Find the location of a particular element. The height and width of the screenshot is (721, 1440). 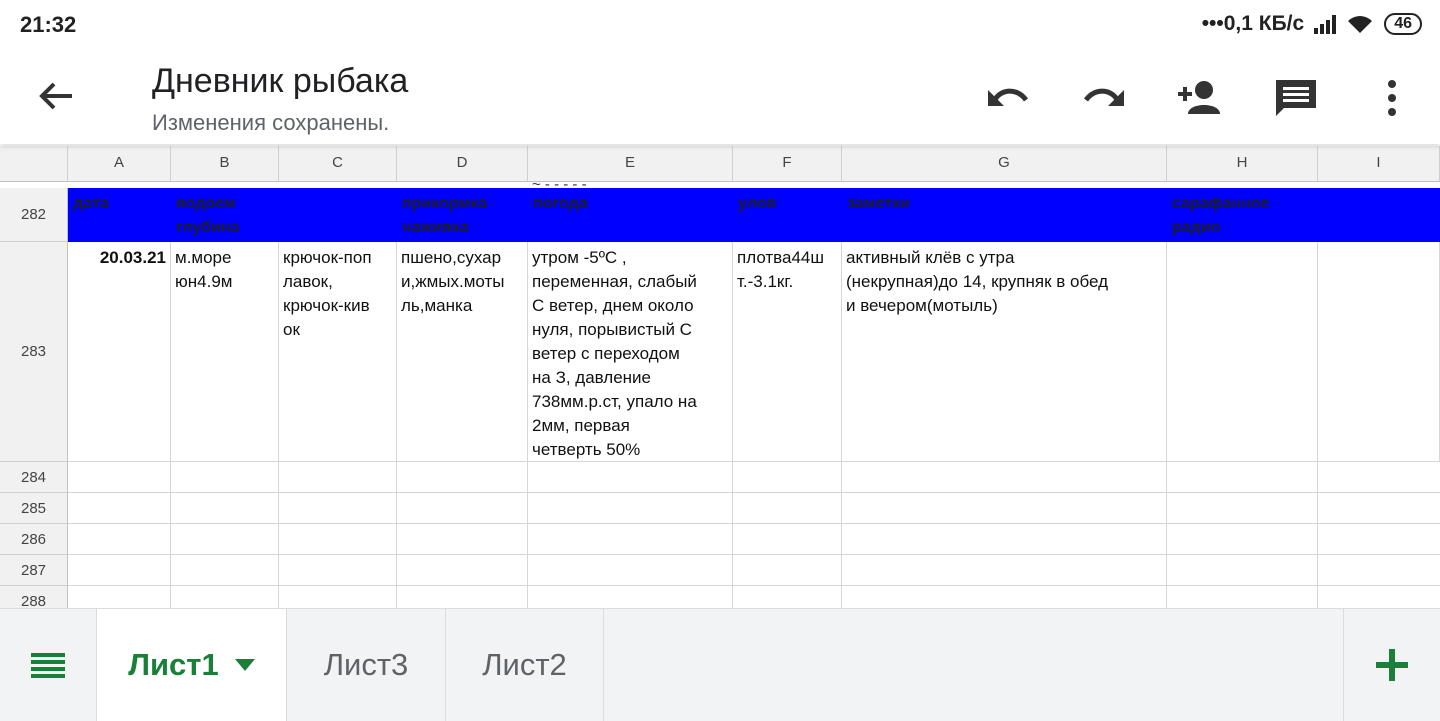

all-sheets-menu is located at coordinates (48, 665).